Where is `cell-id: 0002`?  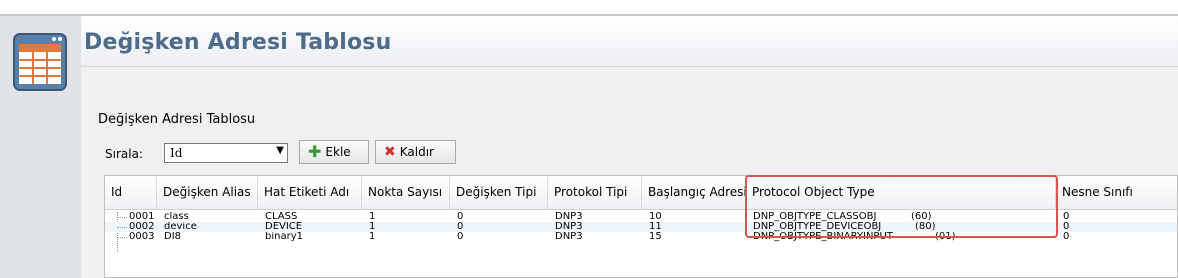 cell-id: 0002 is located at coordinates (142, 227).